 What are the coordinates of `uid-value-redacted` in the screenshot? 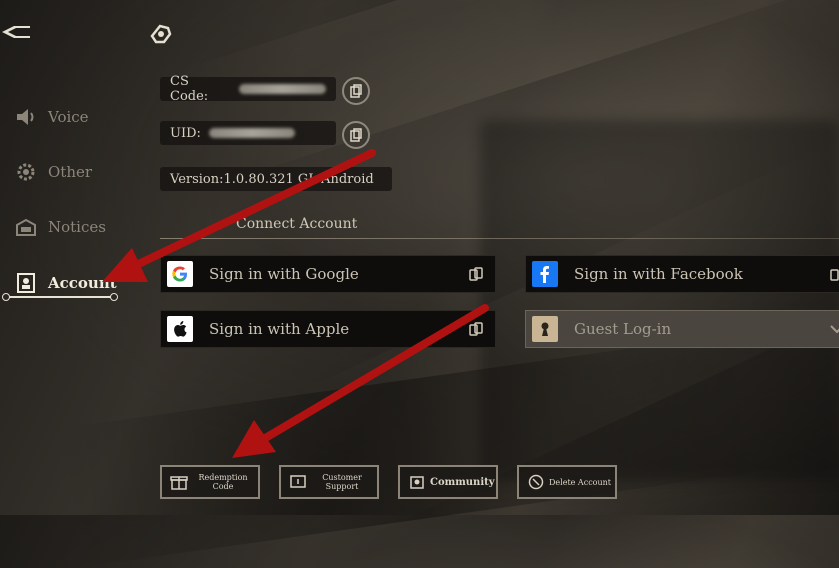 It's located at (251, 133).